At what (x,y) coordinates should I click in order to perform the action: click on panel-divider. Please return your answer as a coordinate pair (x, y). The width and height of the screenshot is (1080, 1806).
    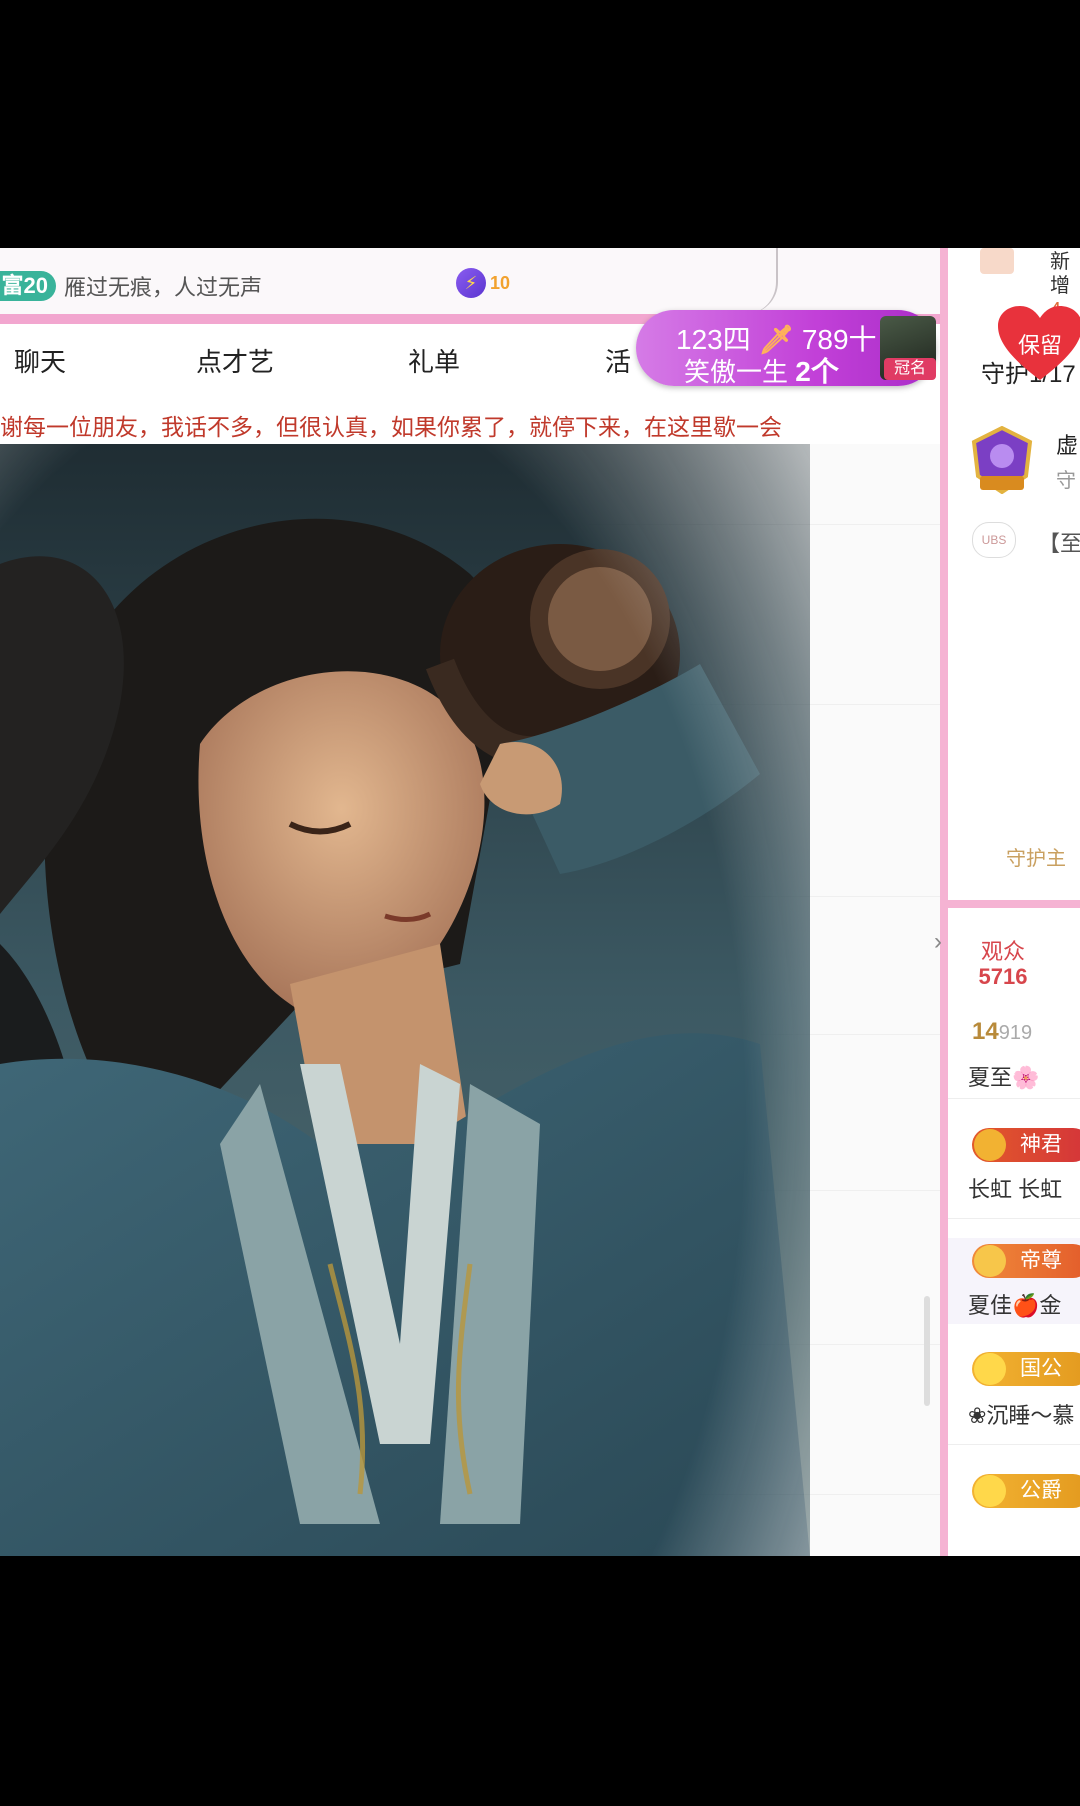
    Looking at the image, I should click on (1014, 904).